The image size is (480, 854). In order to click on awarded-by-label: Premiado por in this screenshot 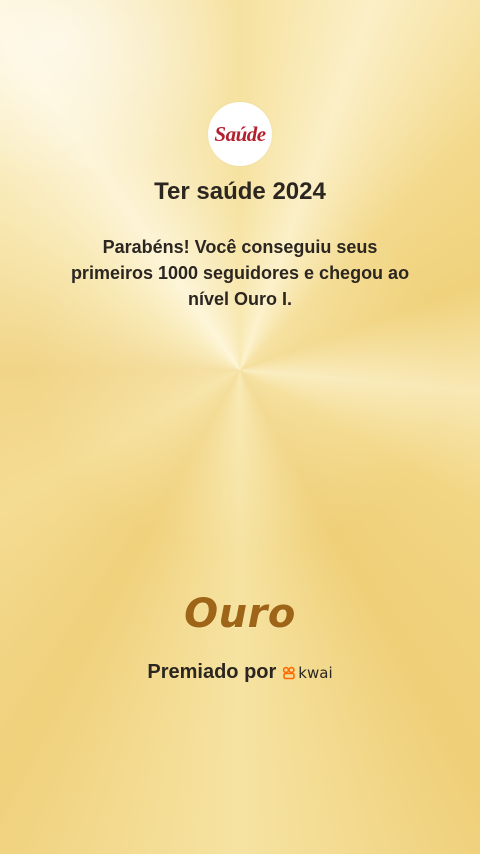, I will do `click(212, 672)`.